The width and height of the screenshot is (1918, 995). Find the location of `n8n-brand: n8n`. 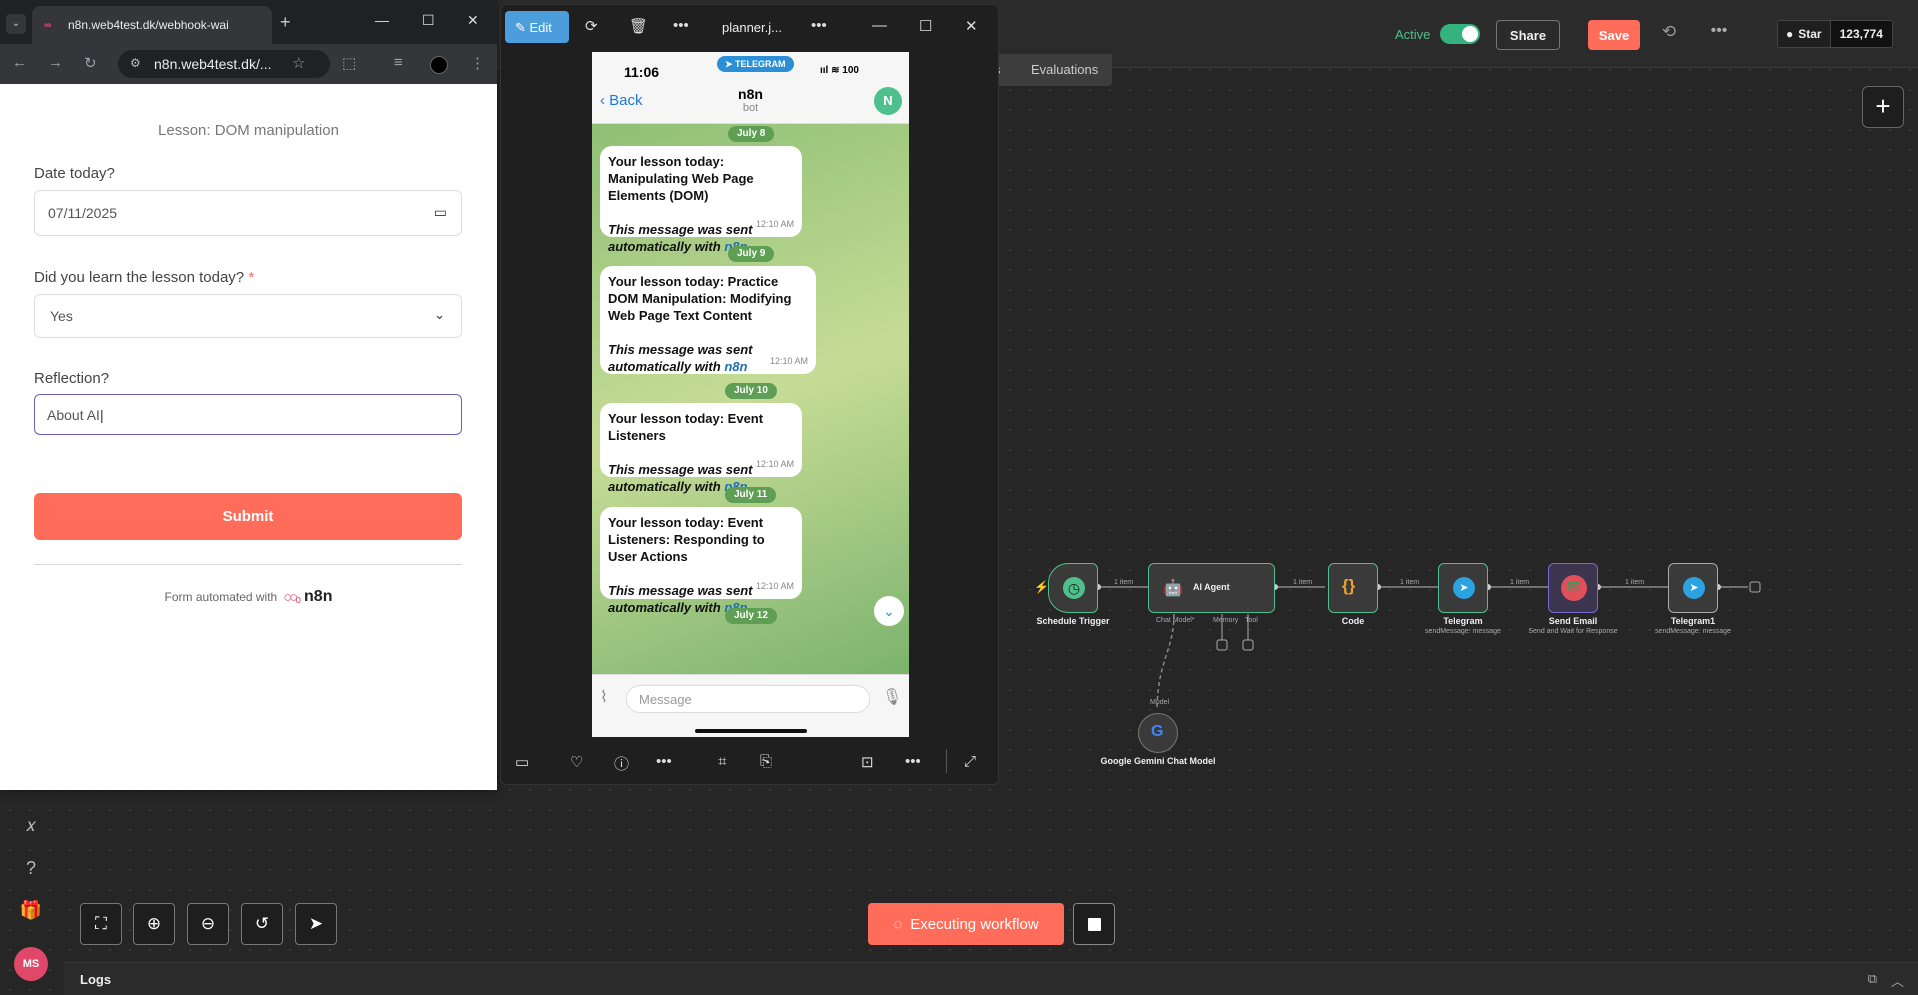

n8n-brand: n8n is located at coordinates (318, 596).